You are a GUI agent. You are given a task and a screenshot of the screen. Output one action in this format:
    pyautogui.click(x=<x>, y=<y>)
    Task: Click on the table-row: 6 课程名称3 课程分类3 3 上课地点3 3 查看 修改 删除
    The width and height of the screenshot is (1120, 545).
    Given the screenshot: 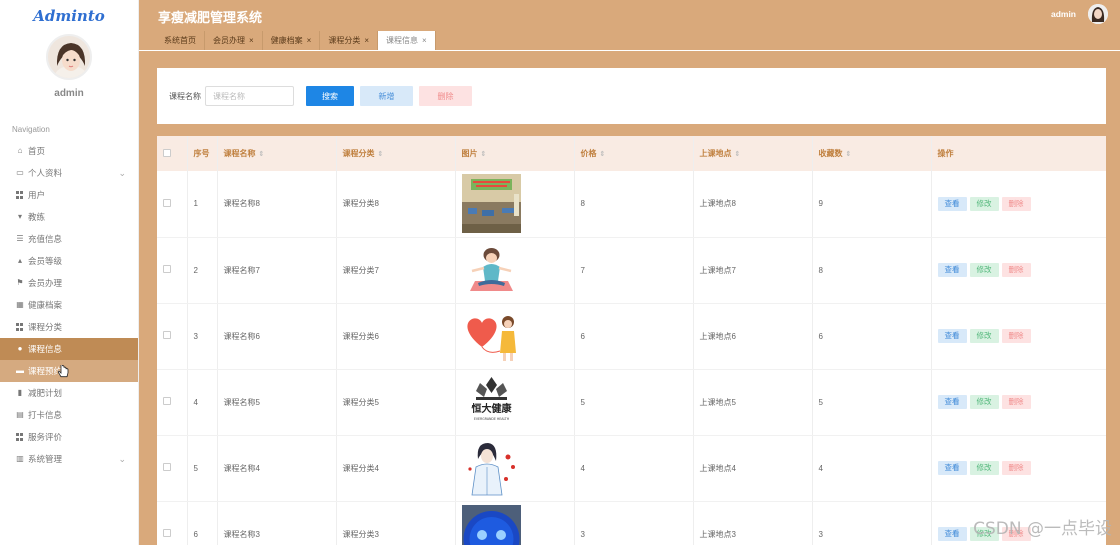 What is the action you would take?
    pyautogui.click(x=631, y=523)
    